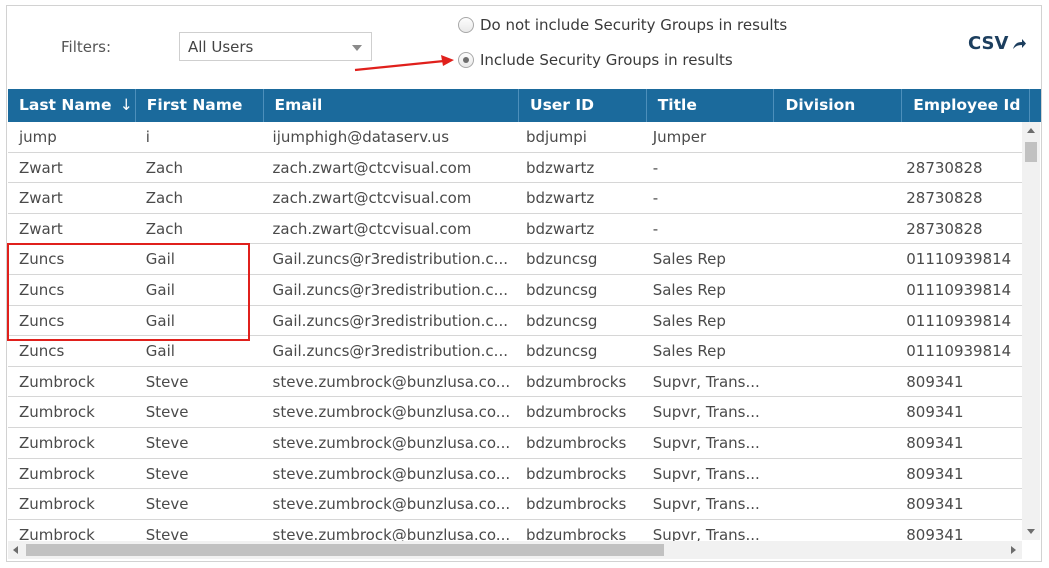  What do you see at coordinates (1031, 130) in the screenshot?
I see `scroll-up-icon` at bounding box center [1031, 130].